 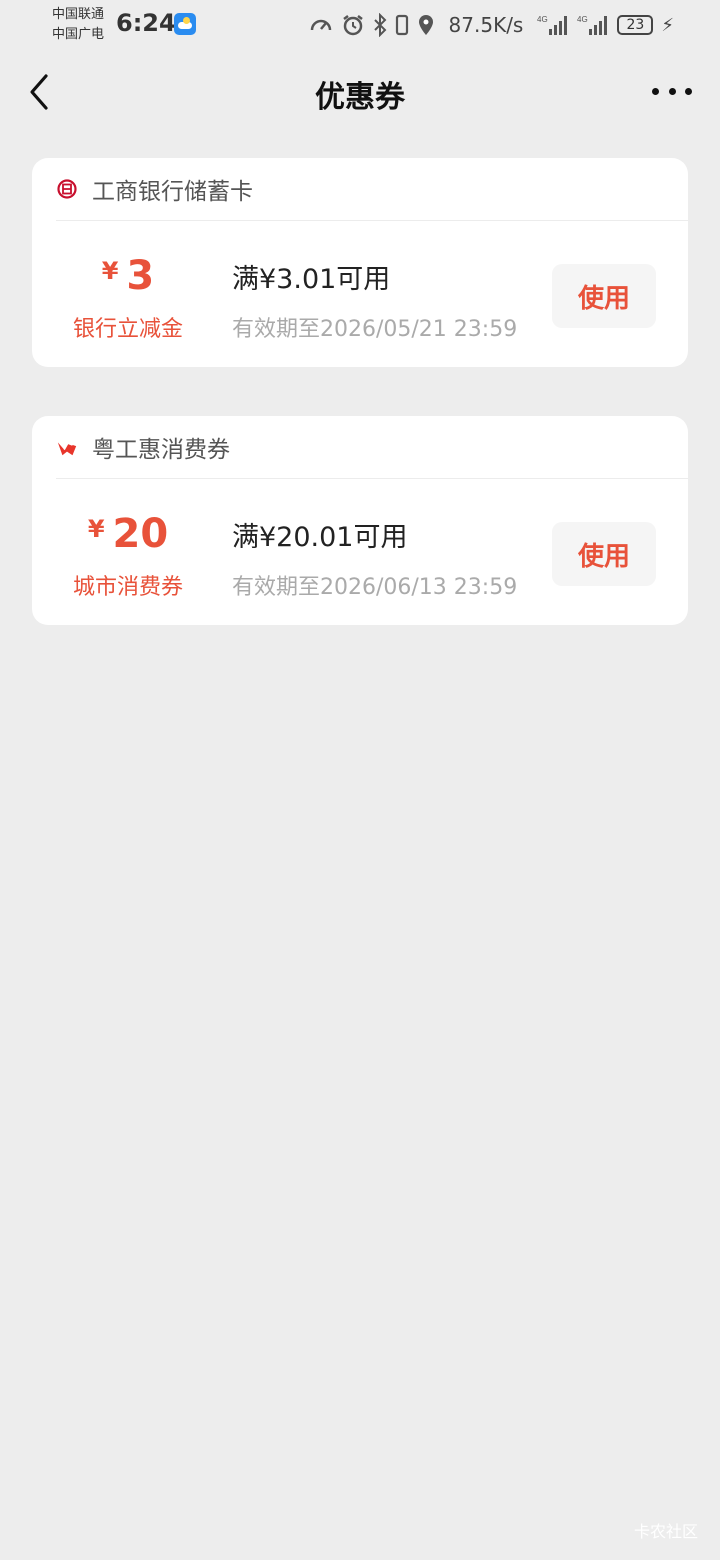 I want to click on icbc-logo-icon, so click(x=67, y=189).